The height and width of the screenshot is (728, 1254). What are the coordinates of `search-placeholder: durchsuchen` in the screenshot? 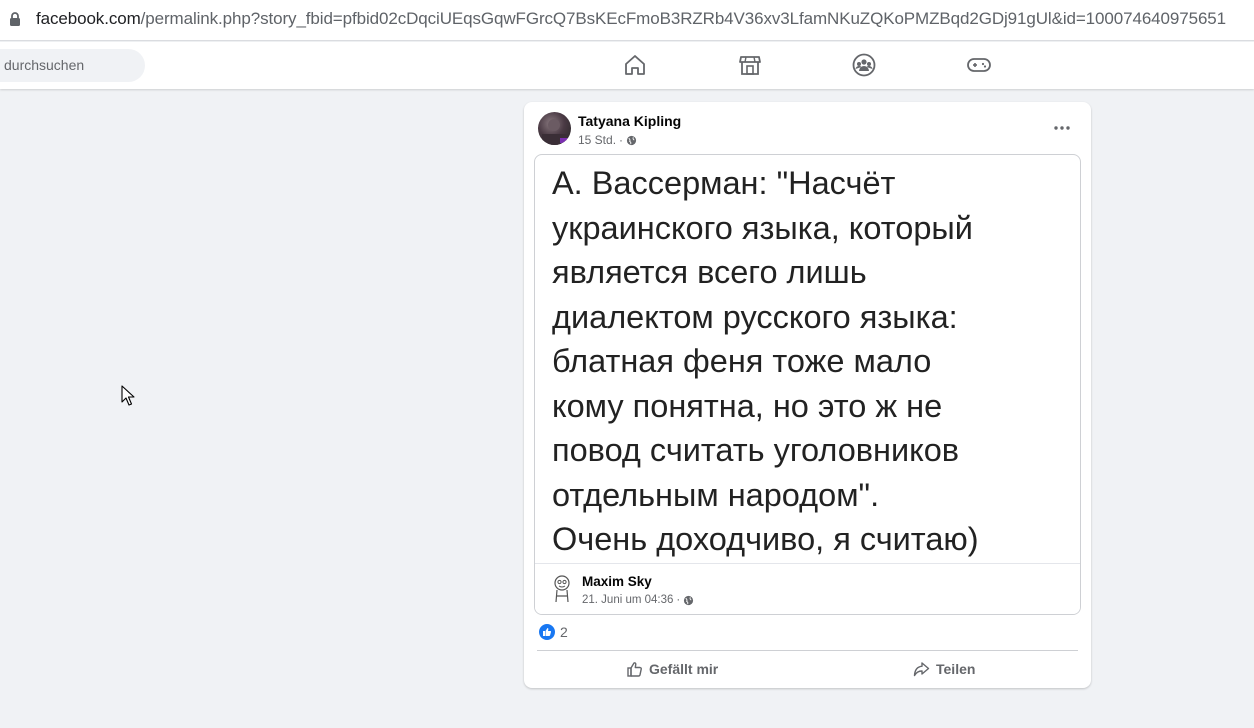 It's located at (44, 65).